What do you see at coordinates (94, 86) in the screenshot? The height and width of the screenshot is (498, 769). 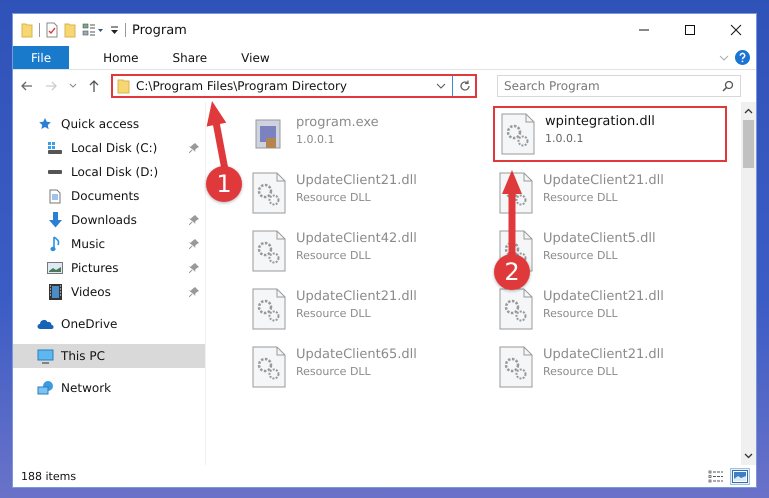 I see `up-icon` at bounding box center [94, 86].